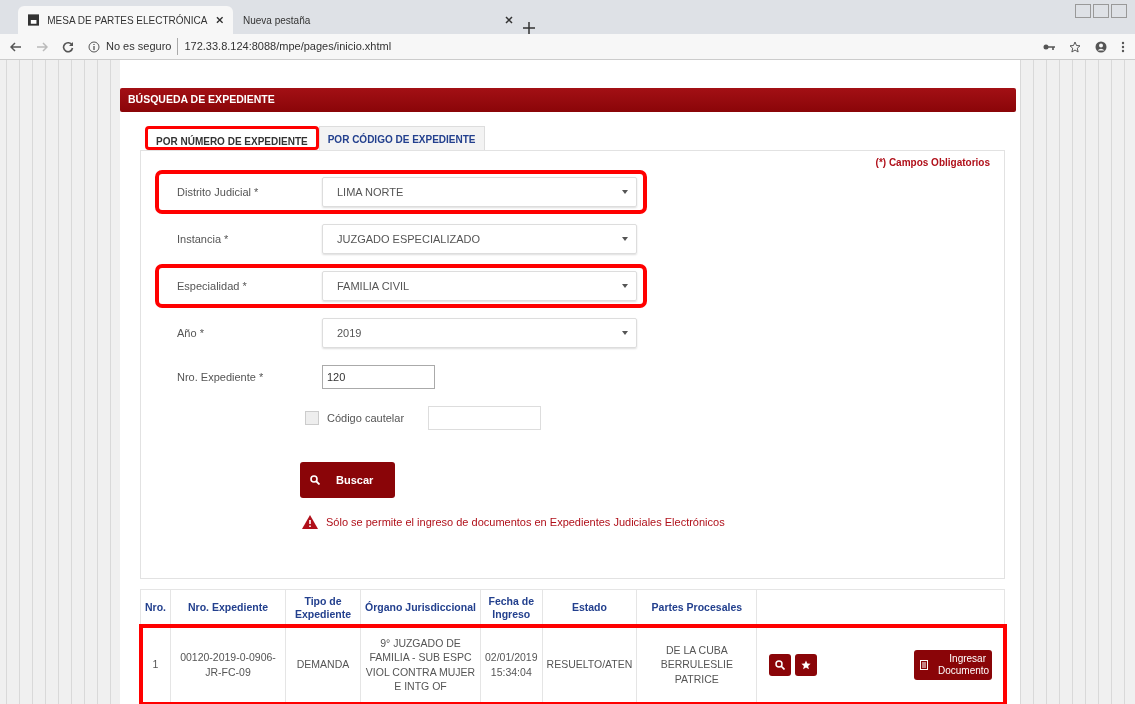 This screenshot has width=1135, height=704. I want to click on warning-icon, so click(310, 522).